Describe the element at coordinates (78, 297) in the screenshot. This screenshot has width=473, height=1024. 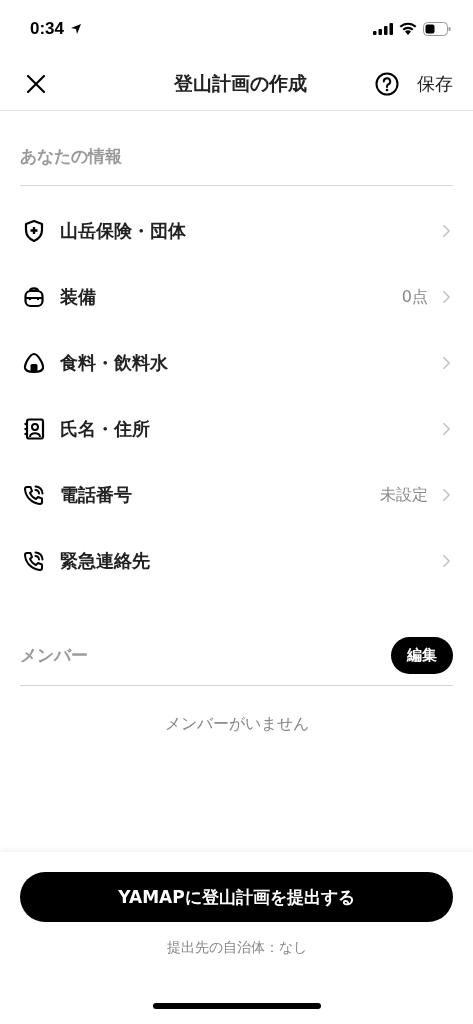
I see `row-label: 装備` at that location.